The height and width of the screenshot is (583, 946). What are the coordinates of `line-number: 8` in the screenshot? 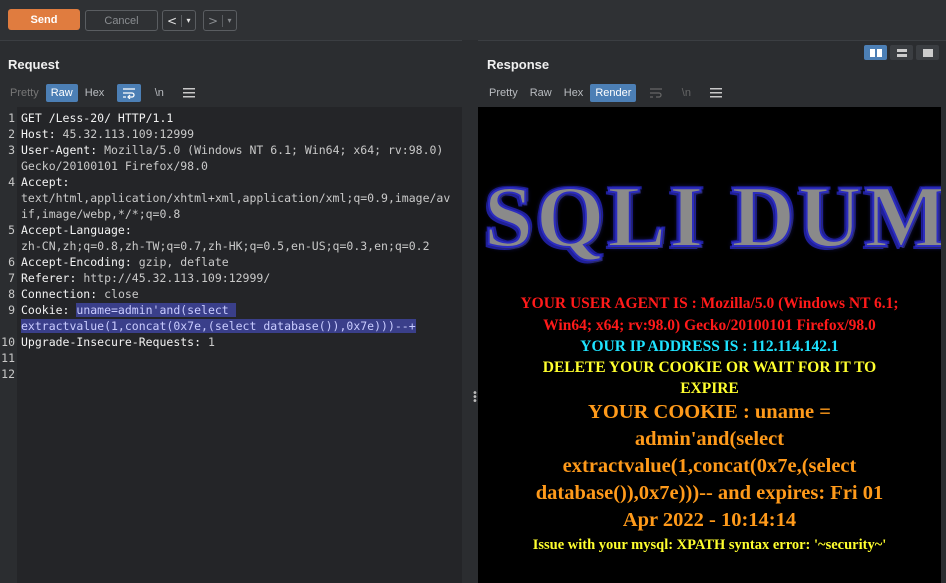 It's located at (11, 294).